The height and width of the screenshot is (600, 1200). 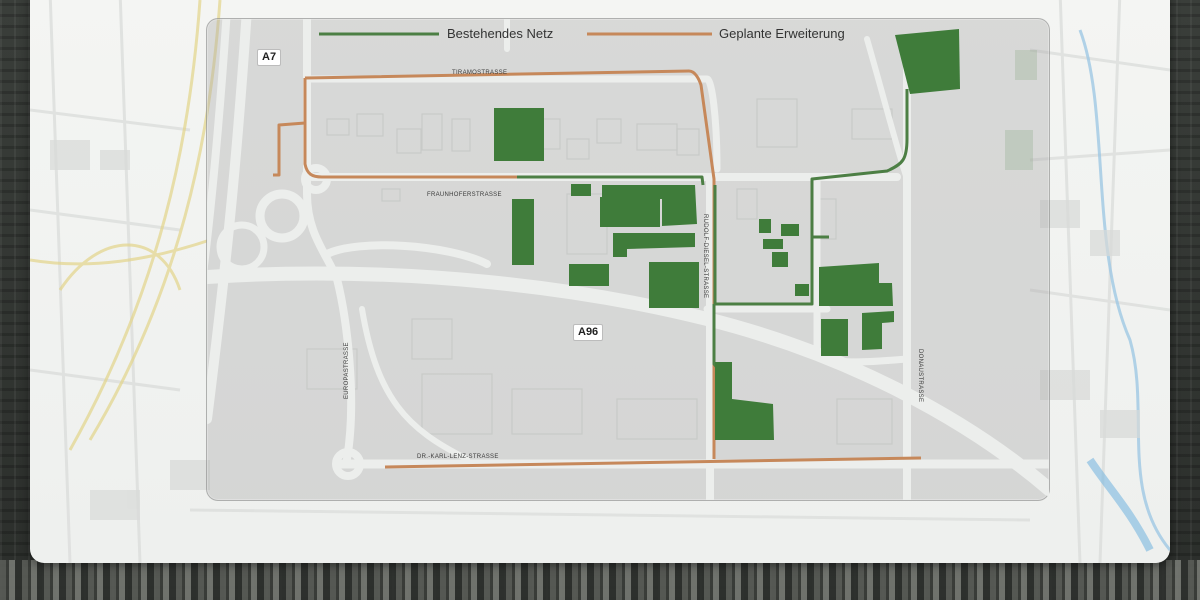 What do you see at coordinates (582, 33) in the screenshot?
I see `legend: Bestehendes Netz Geplante Erweiterung` at bounding box center [582, 33].